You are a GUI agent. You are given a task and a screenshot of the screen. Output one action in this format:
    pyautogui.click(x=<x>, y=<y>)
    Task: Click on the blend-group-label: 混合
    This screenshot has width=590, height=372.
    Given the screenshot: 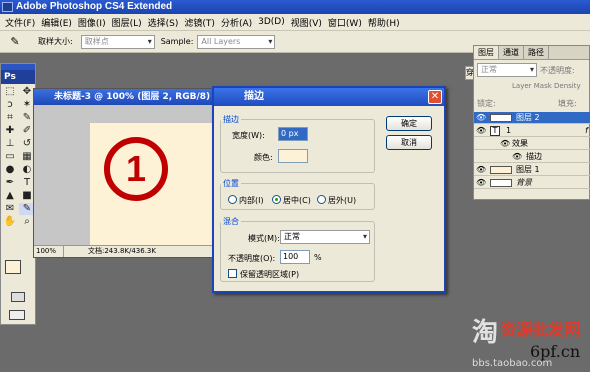 What is the action you would take?
    pyautogui.click(x=231, y=221)
    